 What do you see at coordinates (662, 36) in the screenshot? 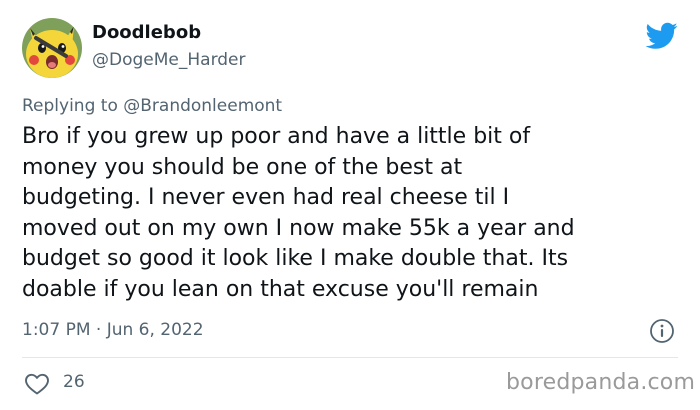
I see `twitter-bird-icon` at bounding box center [662, 36].